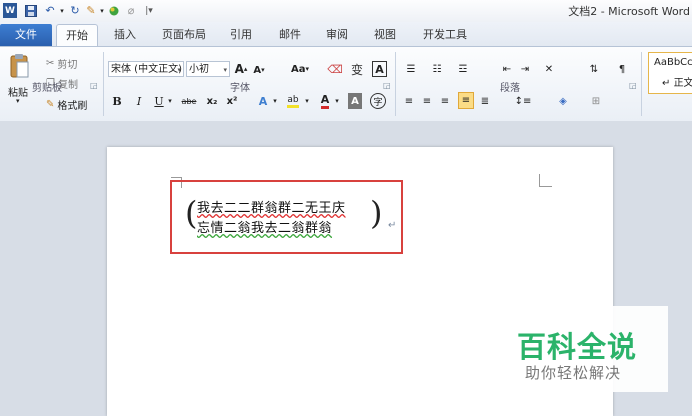 This screenshot has width=692, height=416. Describe the element at coordinates (549, 69) in the screenshot. I see `asian-layout-icon: ✕` at that location.